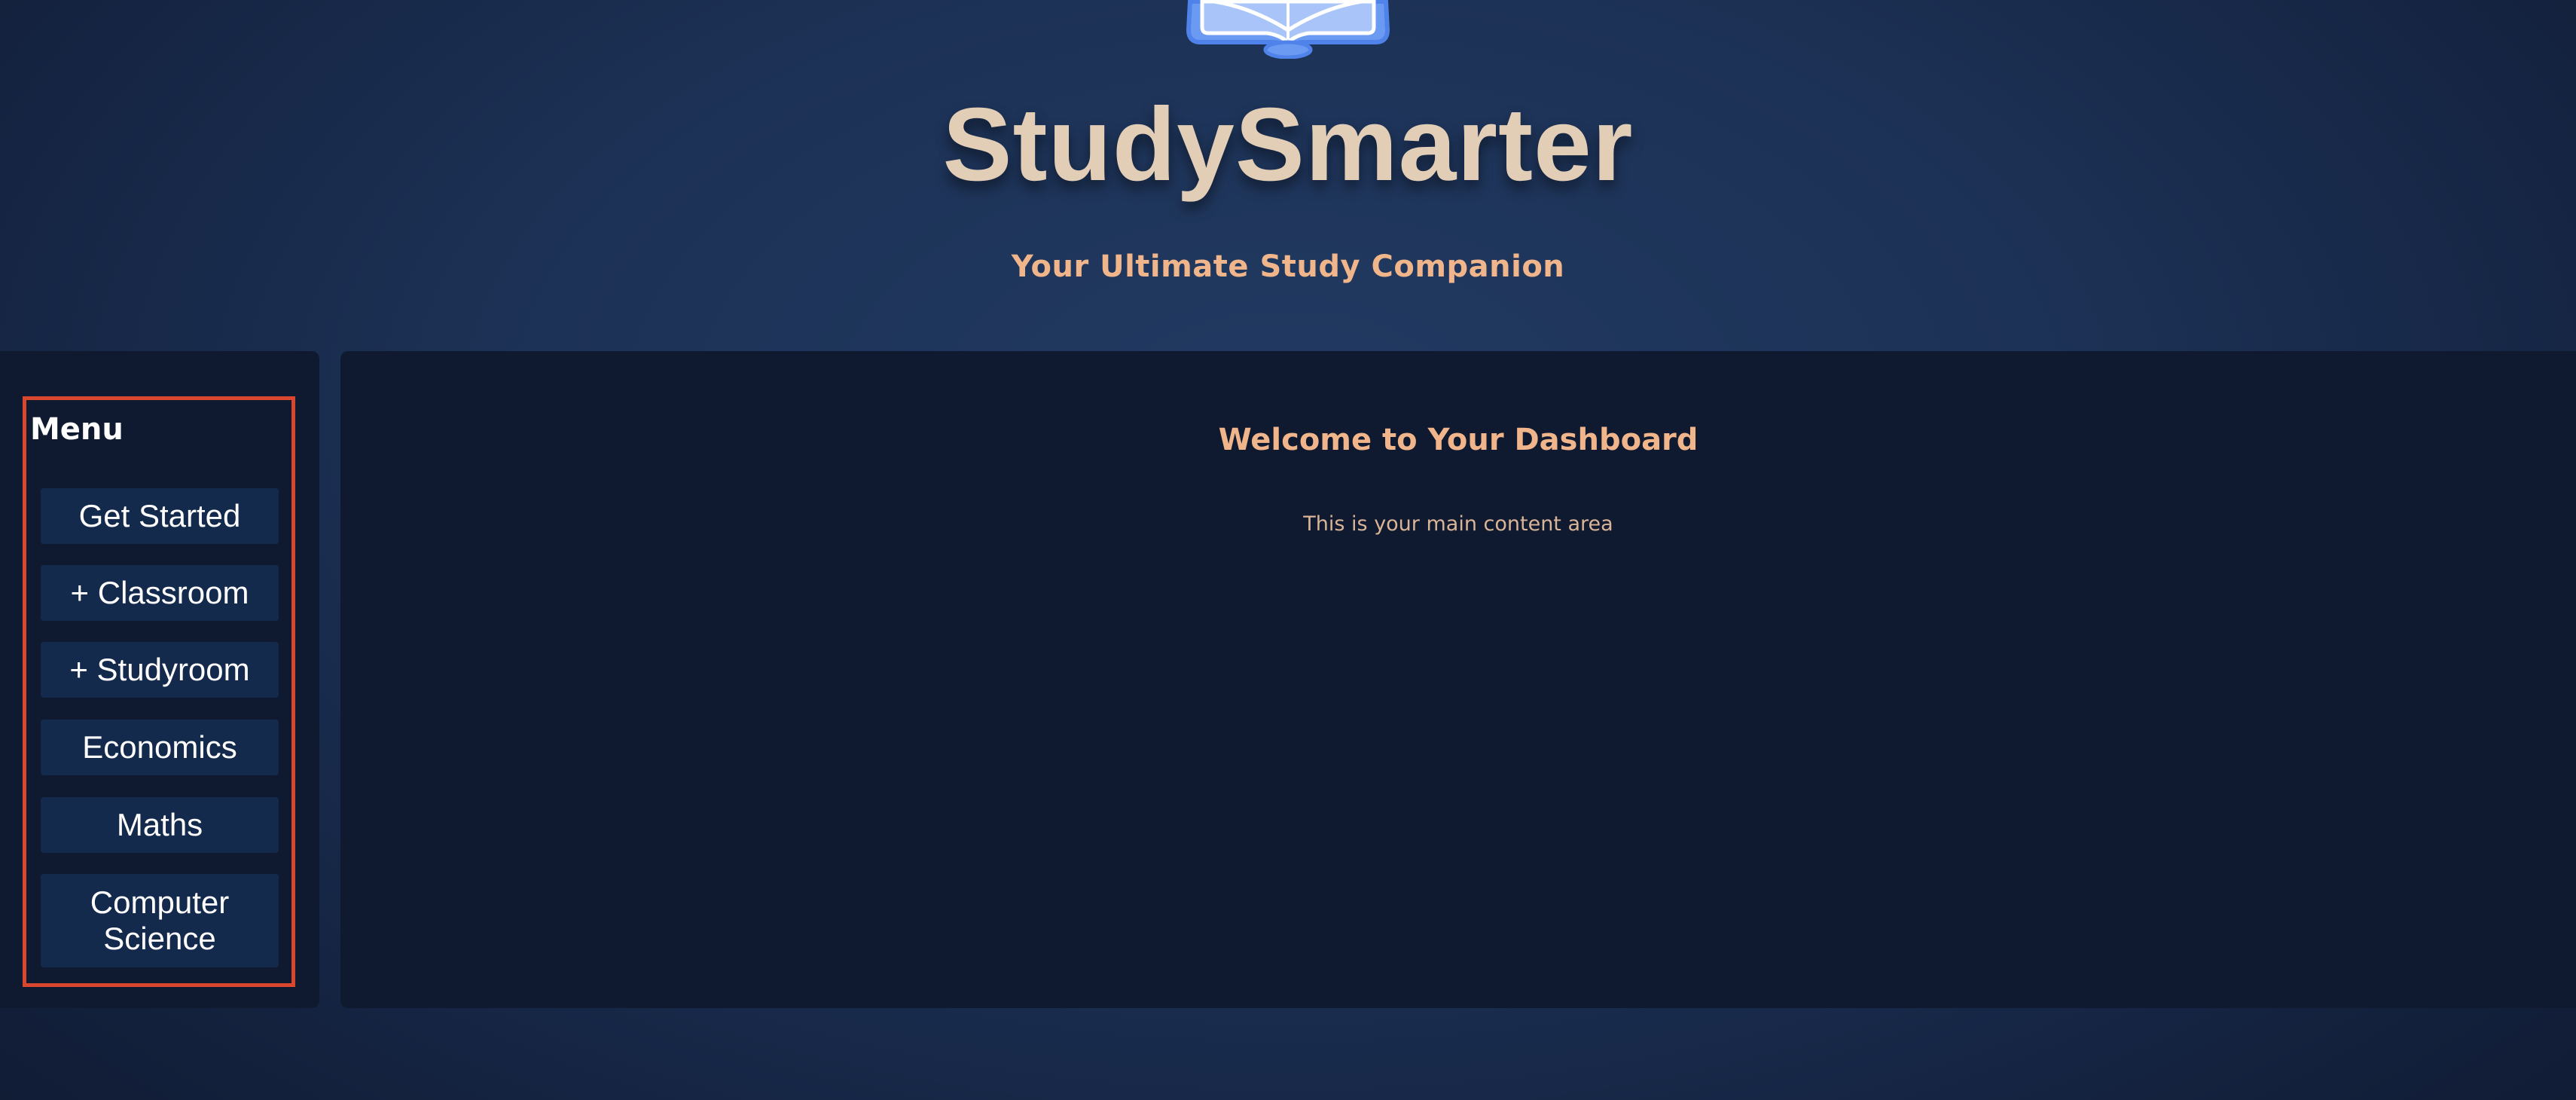  I want to click on add-studyroom-label: + Studyroom, so click(159, 670).